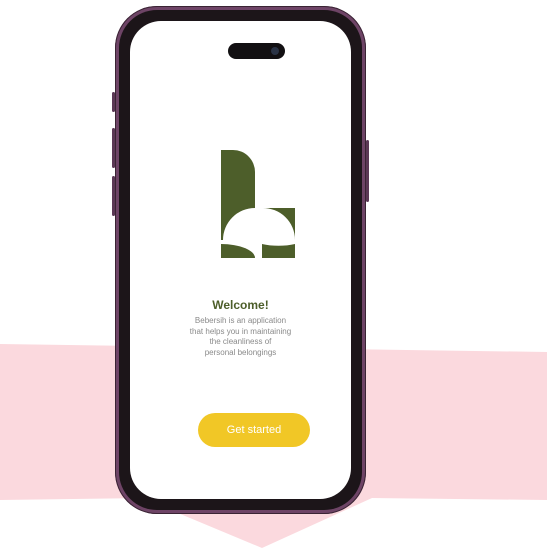  I want to click on description-line: that helps you in maintaining, so click(240, 331).